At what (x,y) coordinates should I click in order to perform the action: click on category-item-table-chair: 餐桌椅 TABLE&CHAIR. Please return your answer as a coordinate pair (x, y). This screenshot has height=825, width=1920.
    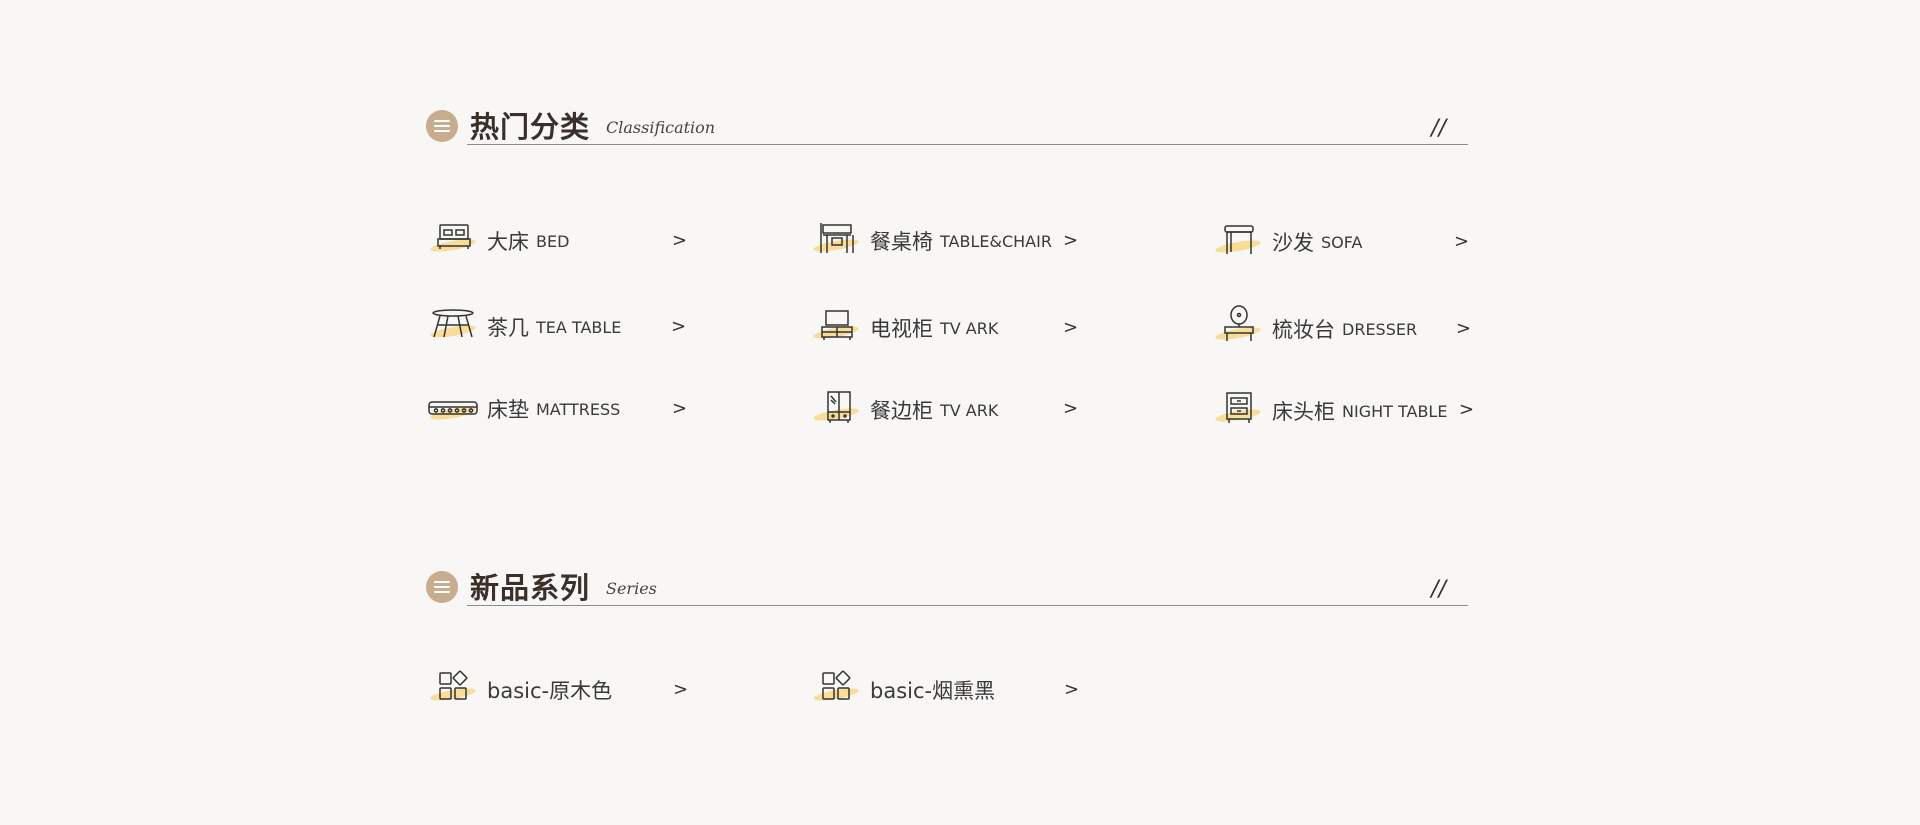
    Looking at the image, I should click on (931, 241).